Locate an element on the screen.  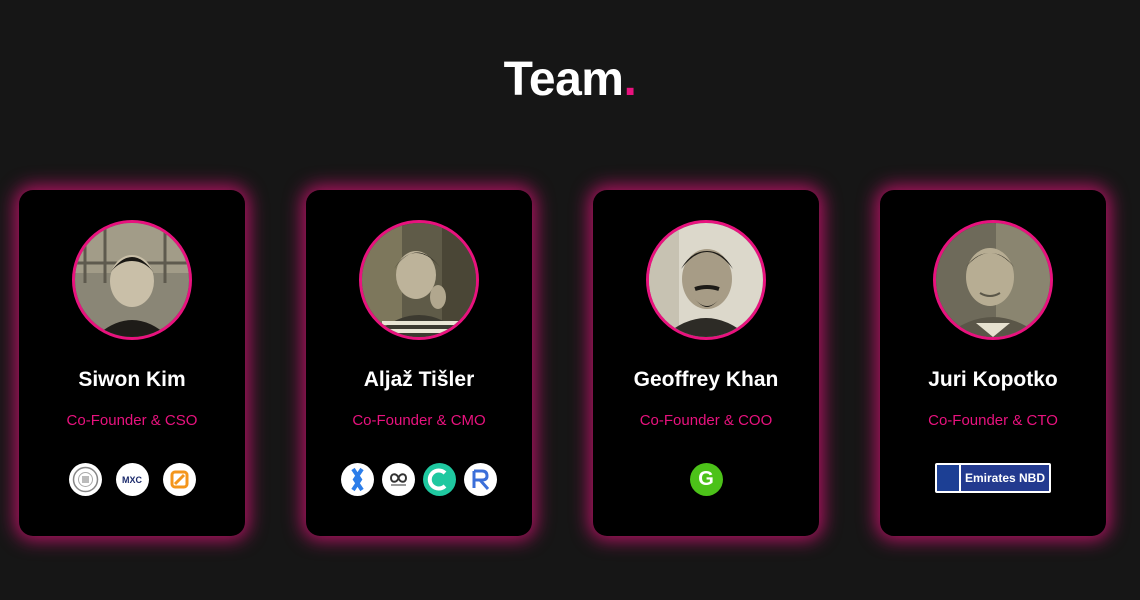
member-role: Co-Founder & COO is located at coordinates (706, 420).